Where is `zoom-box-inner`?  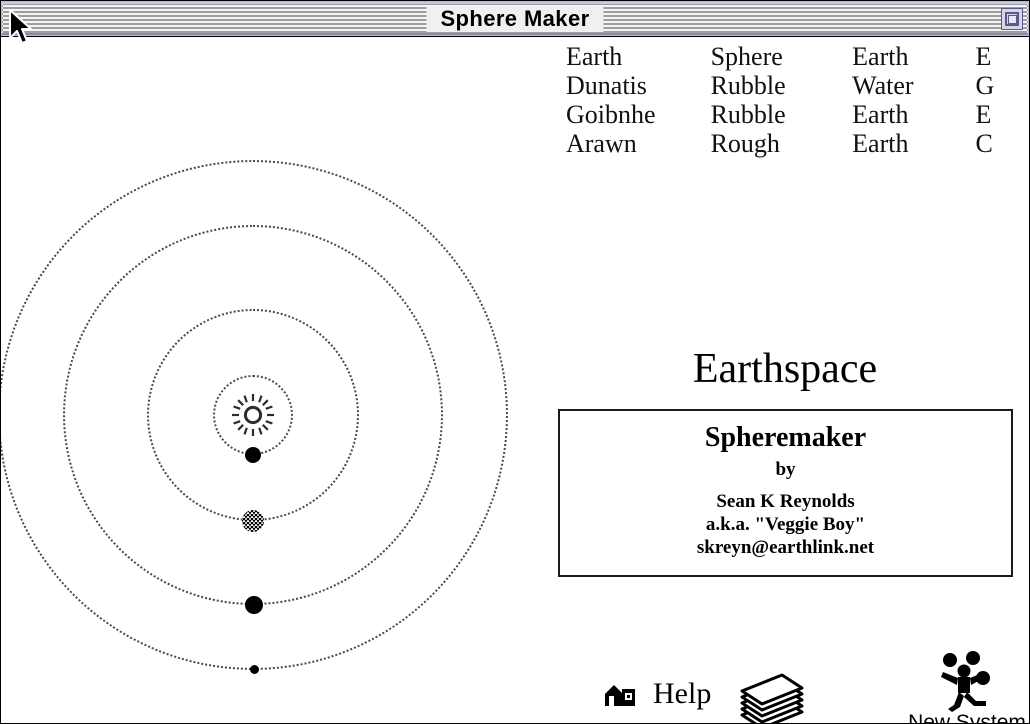
zoom-box-inner is located at coordinates (1012, 19).